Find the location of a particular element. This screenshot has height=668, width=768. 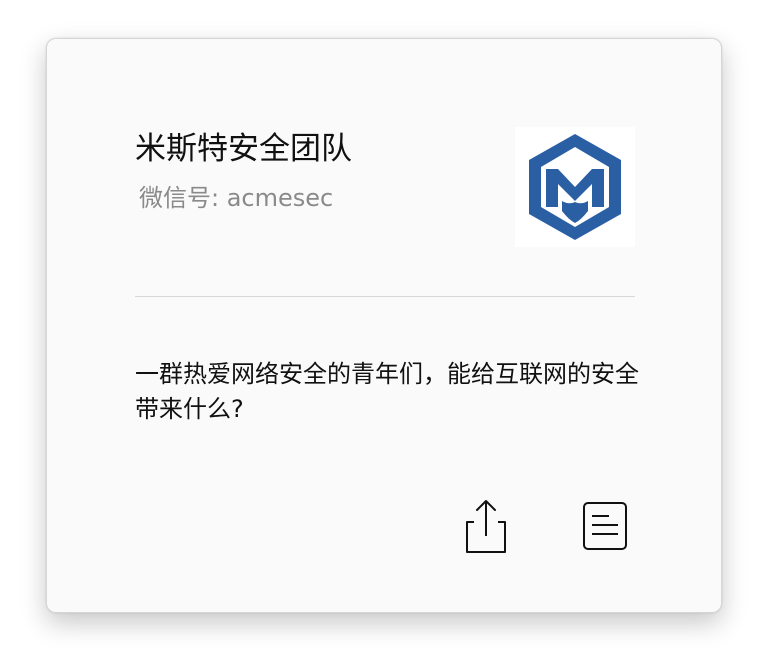

detail-button is located at coordinates (605, 526).